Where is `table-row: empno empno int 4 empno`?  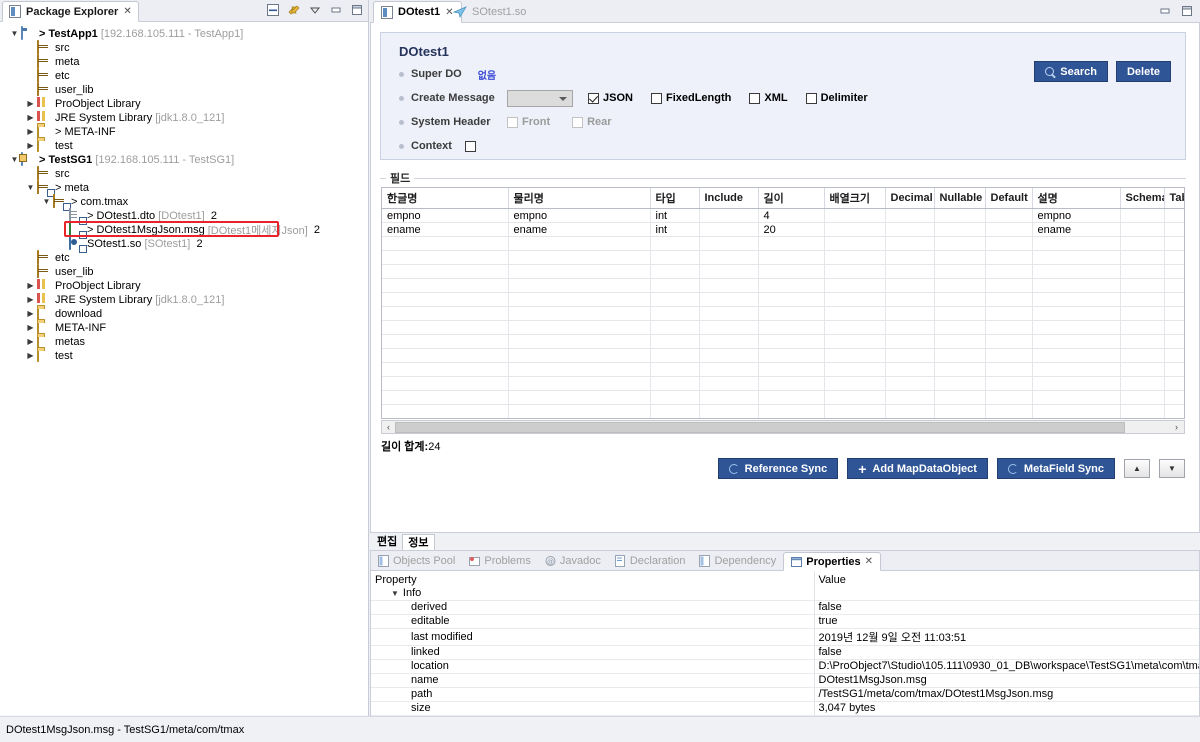
table-row: empno empno int 4 empno is located at coordinates (783, 215).